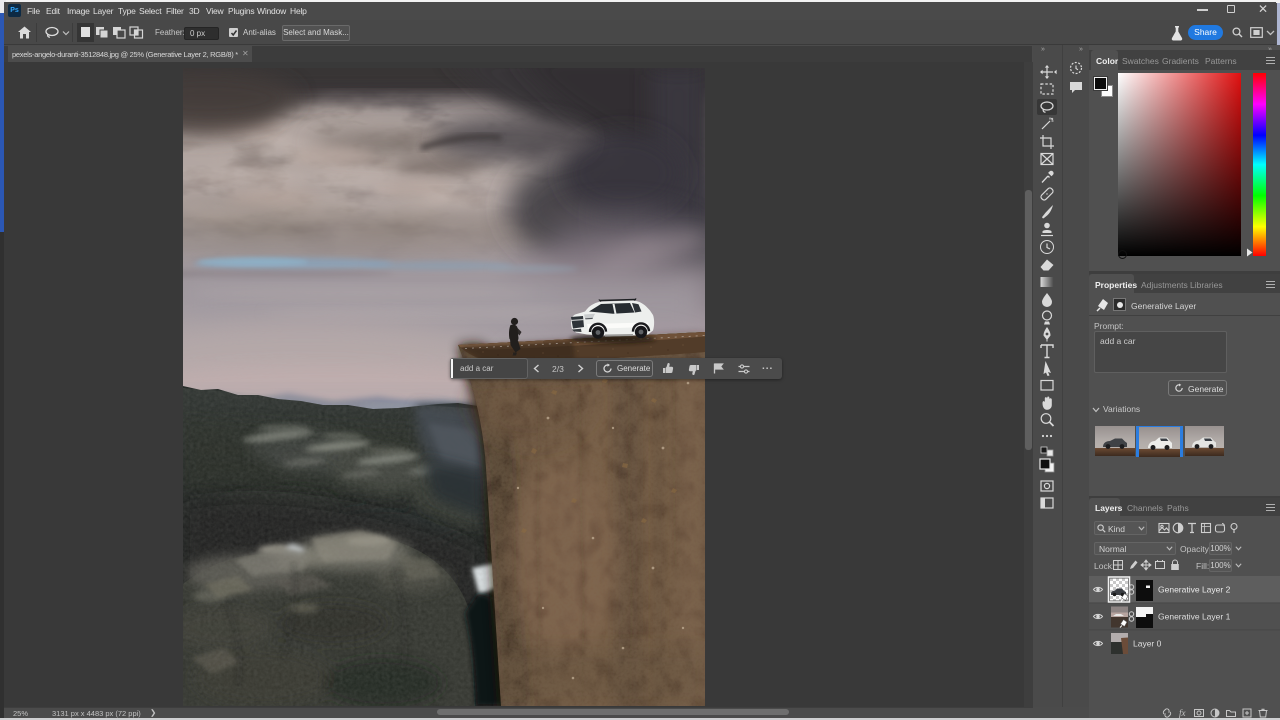 Image resolution: width=1280 pixels, height=720 pixels. Describe the element at coordinates (1194, 617) in the screenshot. I see `svg-text: Generative Layer 1` at that location.